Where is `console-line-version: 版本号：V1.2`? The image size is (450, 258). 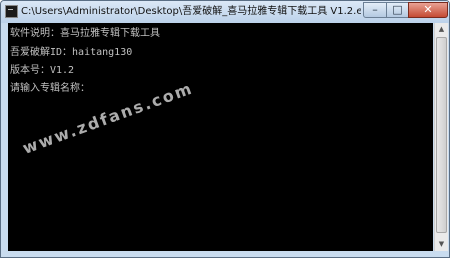 console-line-version: 版本号：V1.2 is located at coordinates (42, 70).